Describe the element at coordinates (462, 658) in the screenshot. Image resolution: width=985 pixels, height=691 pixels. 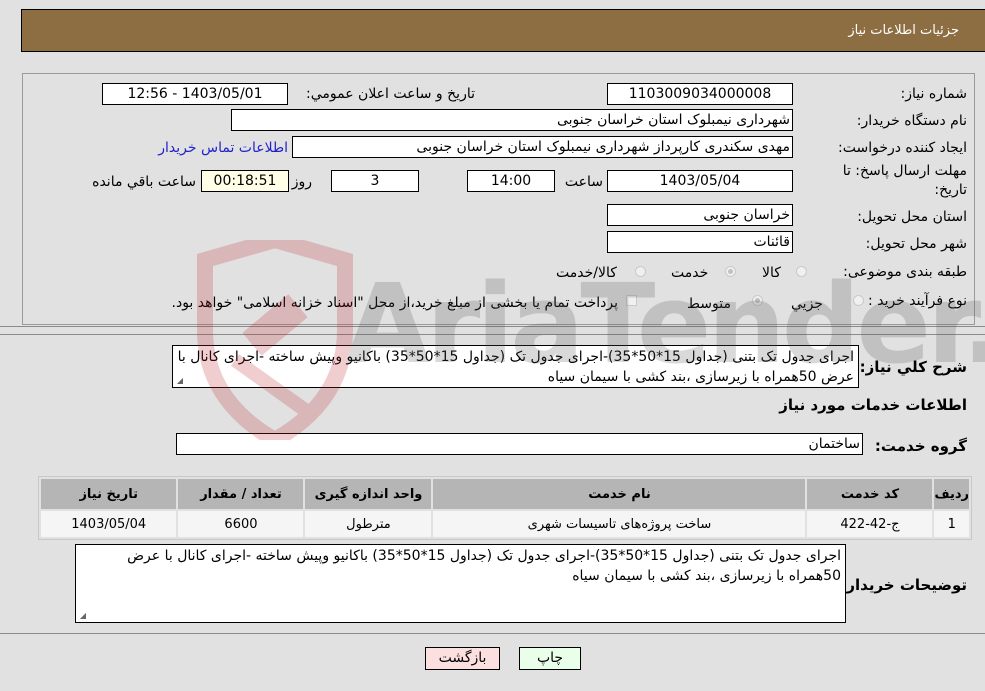
I see `back-button: بازگشت` at that location.